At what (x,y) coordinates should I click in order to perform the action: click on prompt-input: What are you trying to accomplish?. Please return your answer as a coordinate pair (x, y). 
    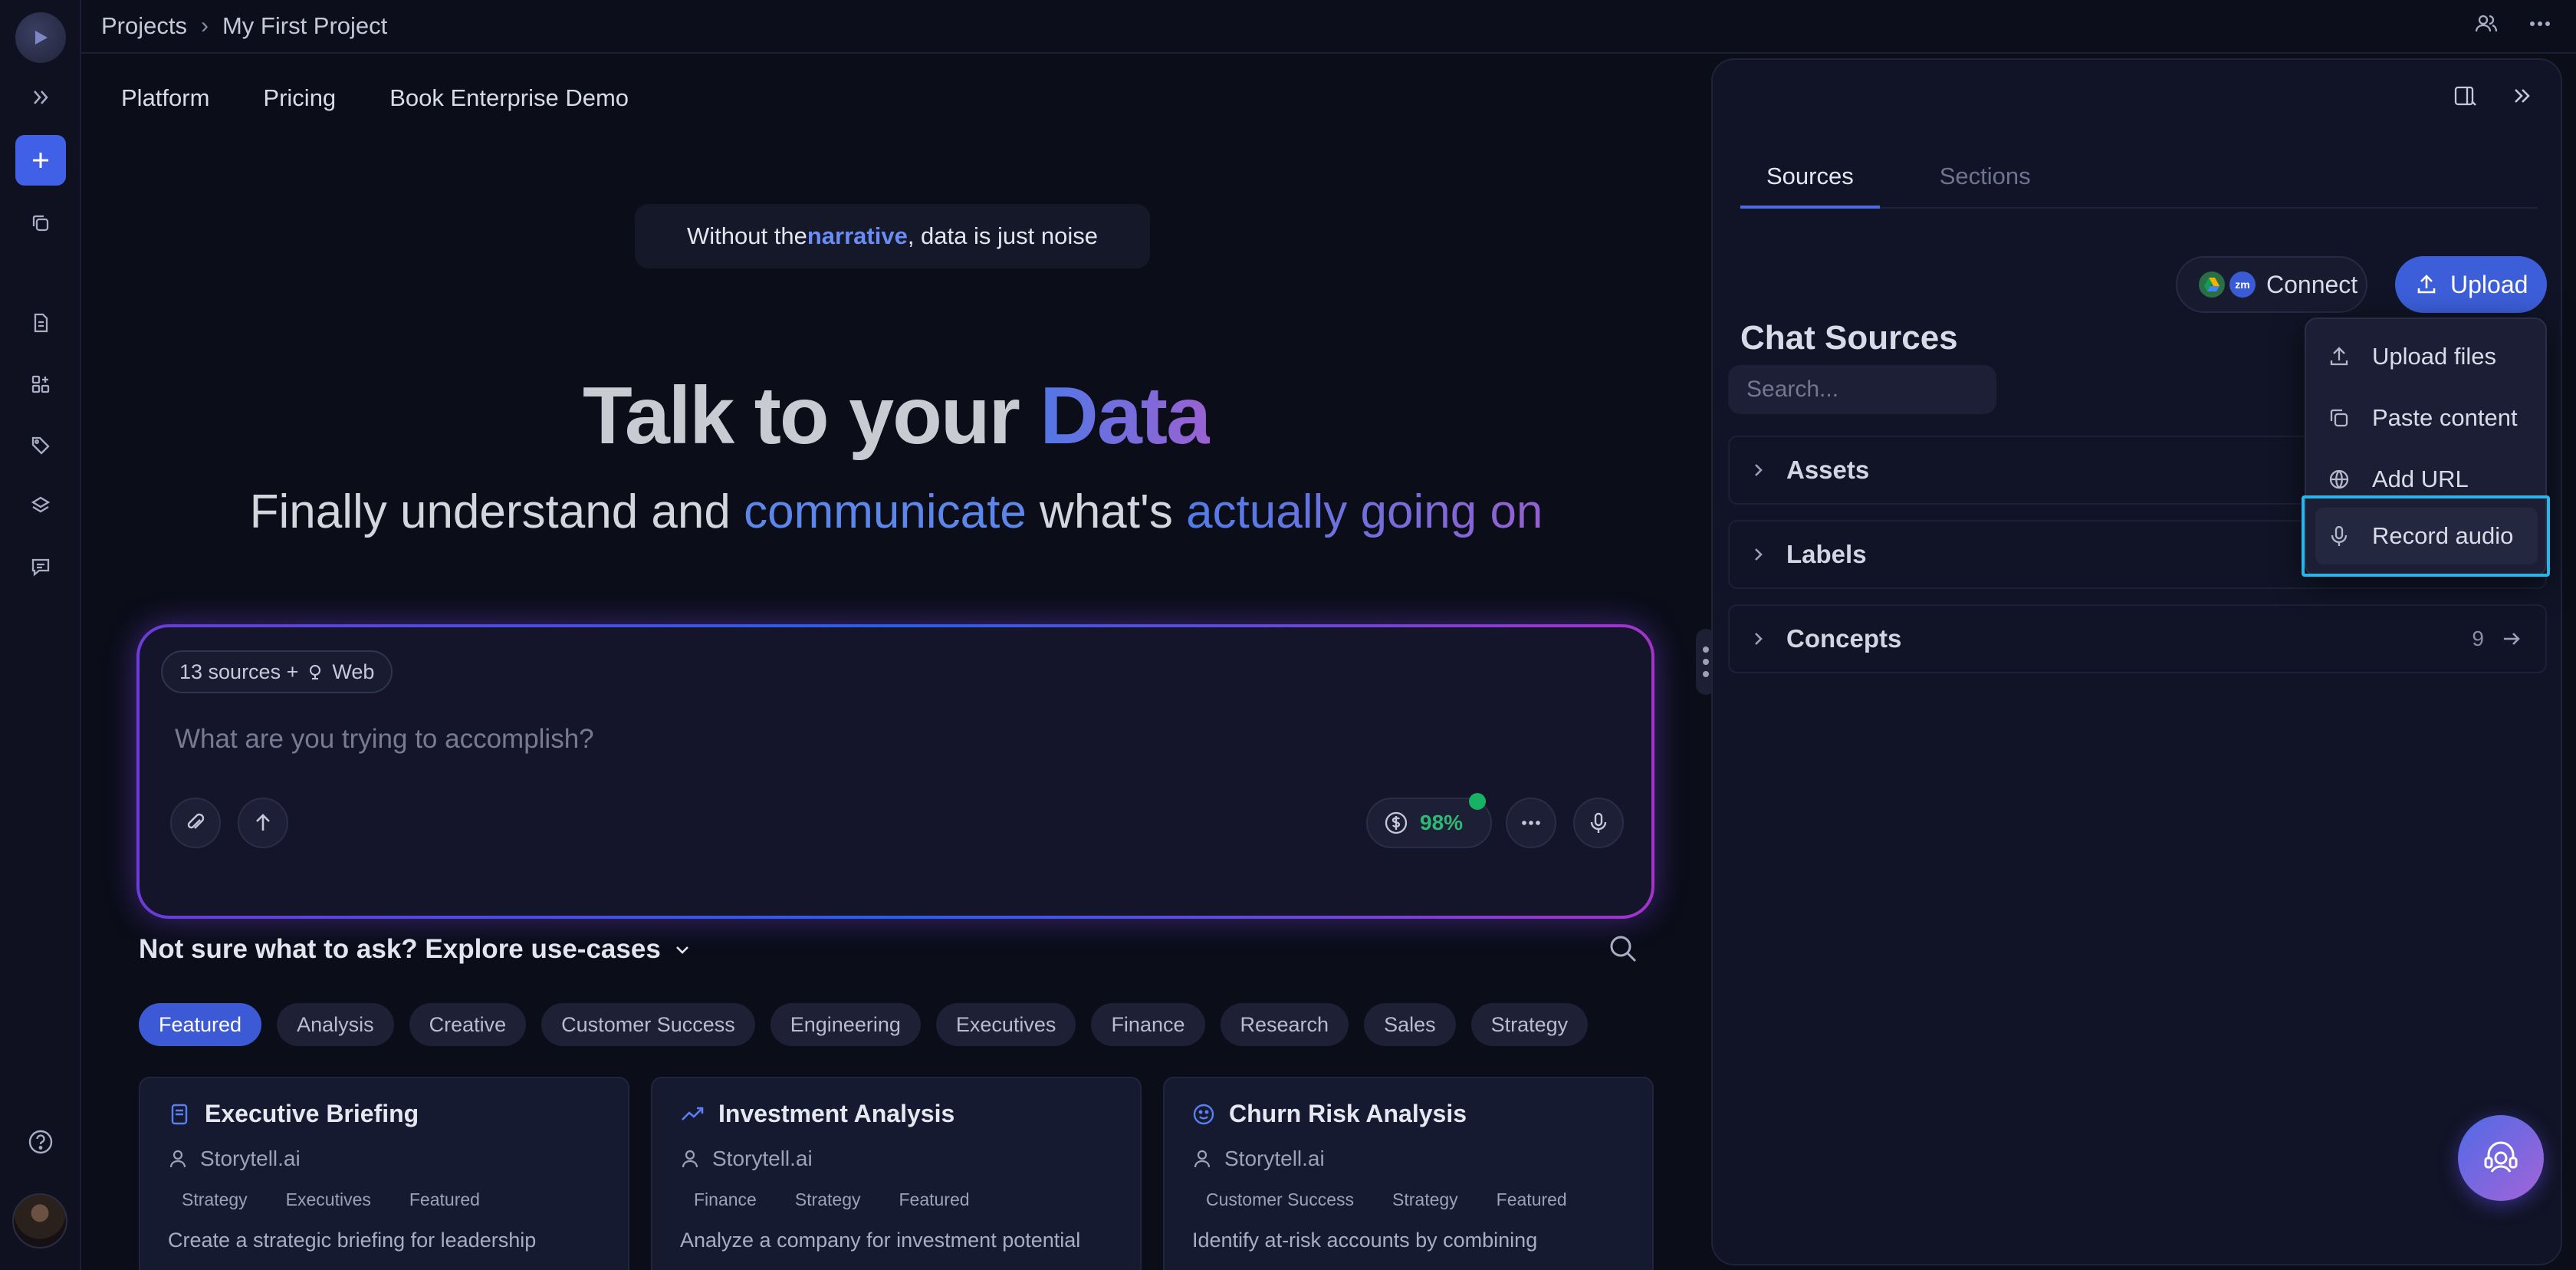
    Looking at the image, I should click on (385, 739).